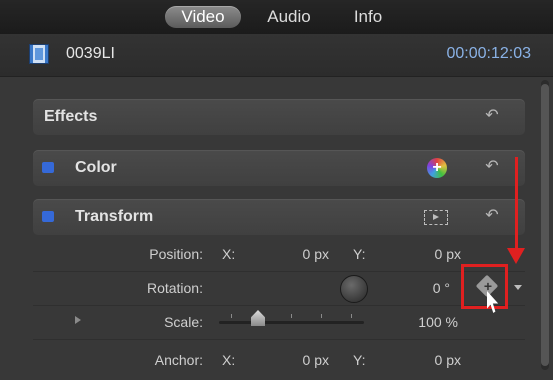  I want to click on transform-onscreen-icon, so click(436, 217).